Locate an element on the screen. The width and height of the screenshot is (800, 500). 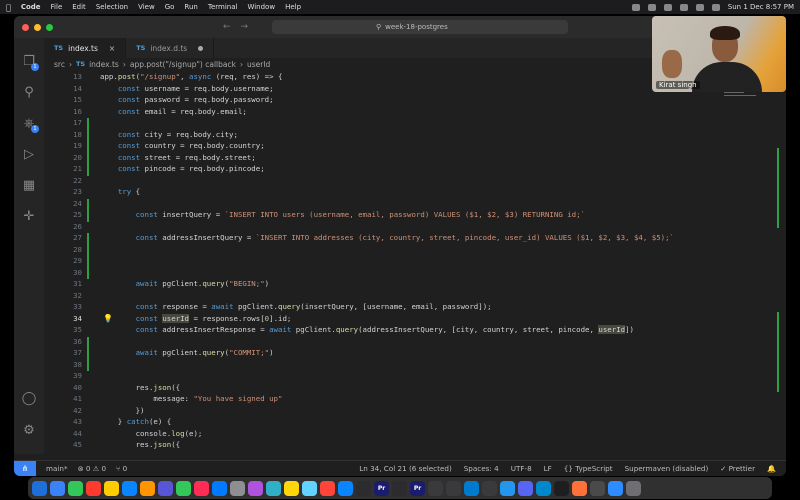
code-line: 29 is located at coordinates (400, 262).